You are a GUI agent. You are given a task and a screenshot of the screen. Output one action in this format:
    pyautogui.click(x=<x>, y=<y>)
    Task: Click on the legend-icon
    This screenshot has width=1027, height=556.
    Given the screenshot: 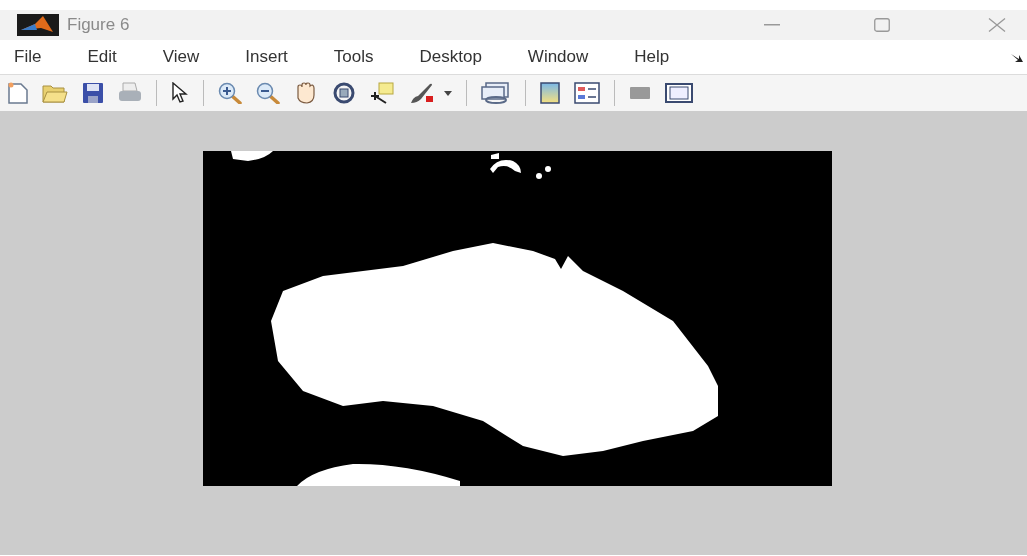 What is the action you would take?
    pyautogui.click(x=587, y=93)
    